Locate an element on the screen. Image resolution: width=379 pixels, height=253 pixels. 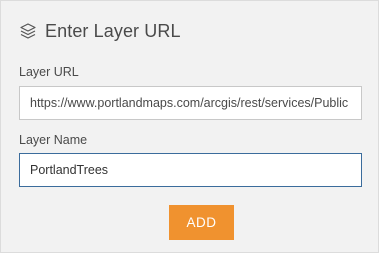
panel-header: Enter Layer URL is located at coordinates (100, 31).